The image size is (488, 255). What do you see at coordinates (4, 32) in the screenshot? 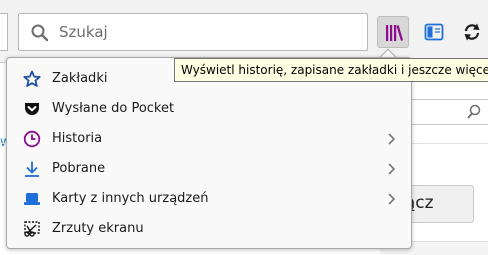
I see `url-bar-edge` at bounding box center [4, 32].